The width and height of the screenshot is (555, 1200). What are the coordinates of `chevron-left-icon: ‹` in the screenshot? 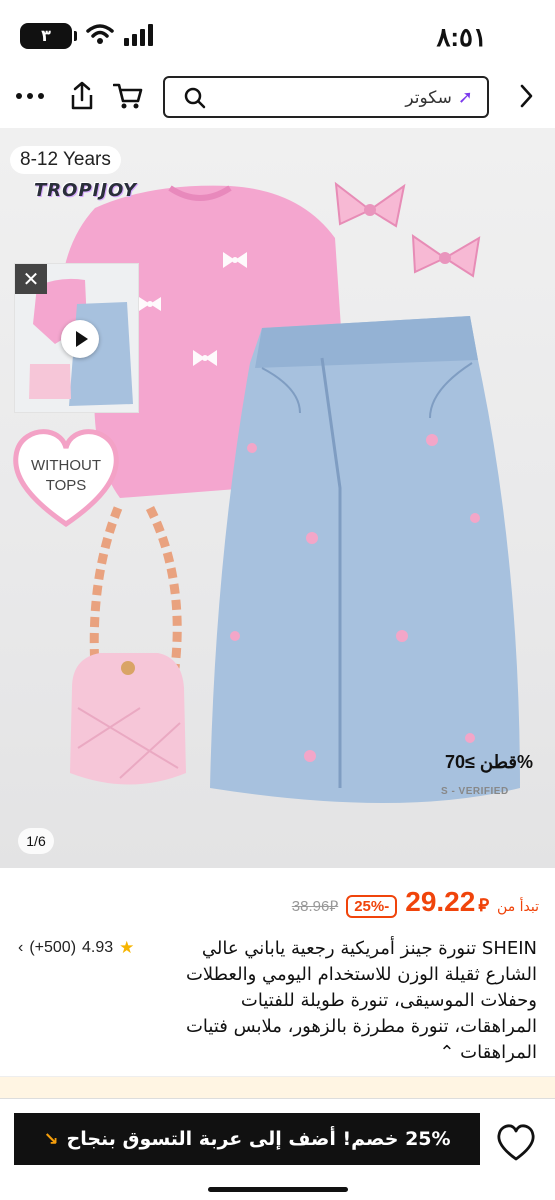 It's located at (21, 947).